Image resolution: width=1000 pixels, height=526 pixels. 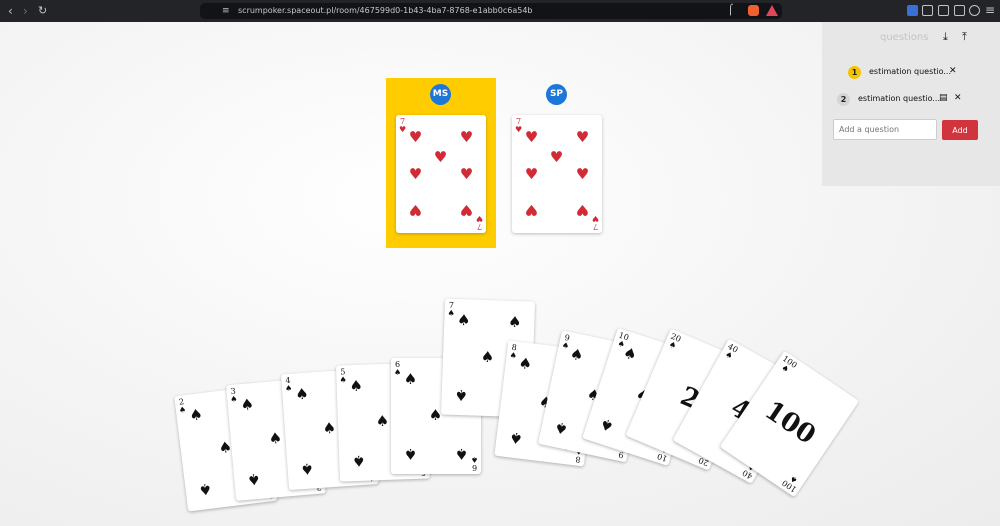 What do you see at coordinates (945, 37) in the screenshot?
I see `download-icon: ⤓` at bounding box center [945, 37].